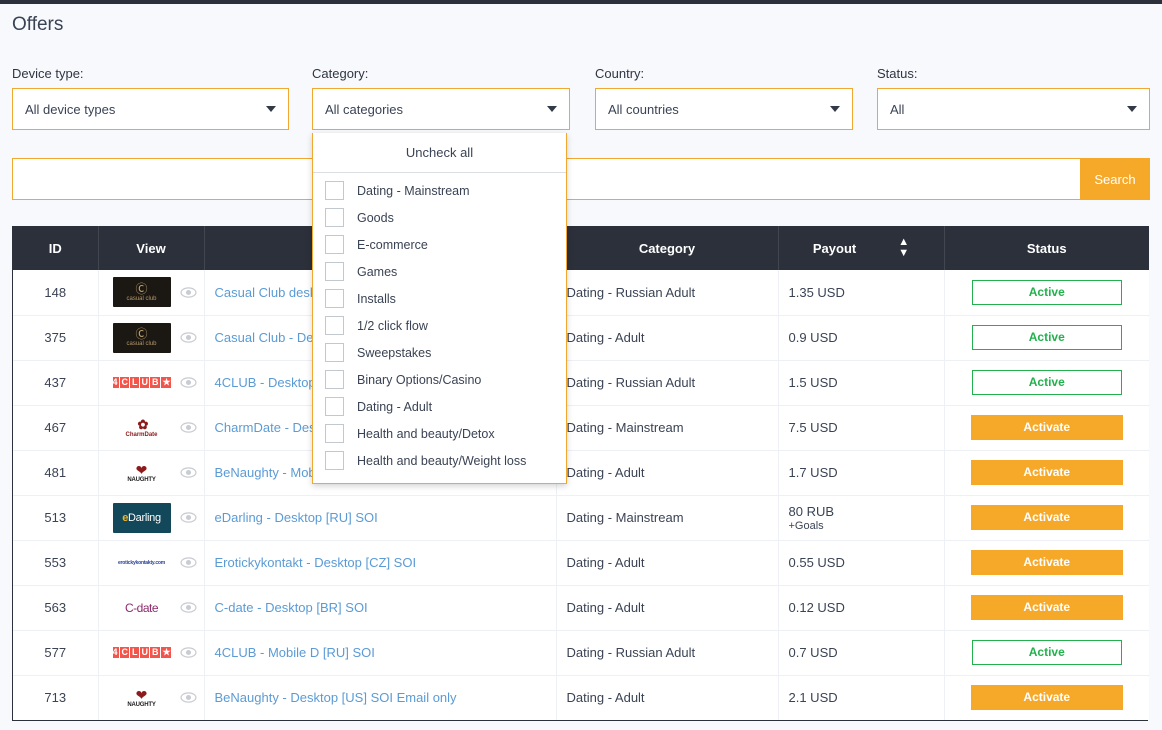 The height and width of the screenshot is (730, 1162). Describe the element at coordinates (439, 298) in the screenshot. I see `category-option: Installs` at that location.